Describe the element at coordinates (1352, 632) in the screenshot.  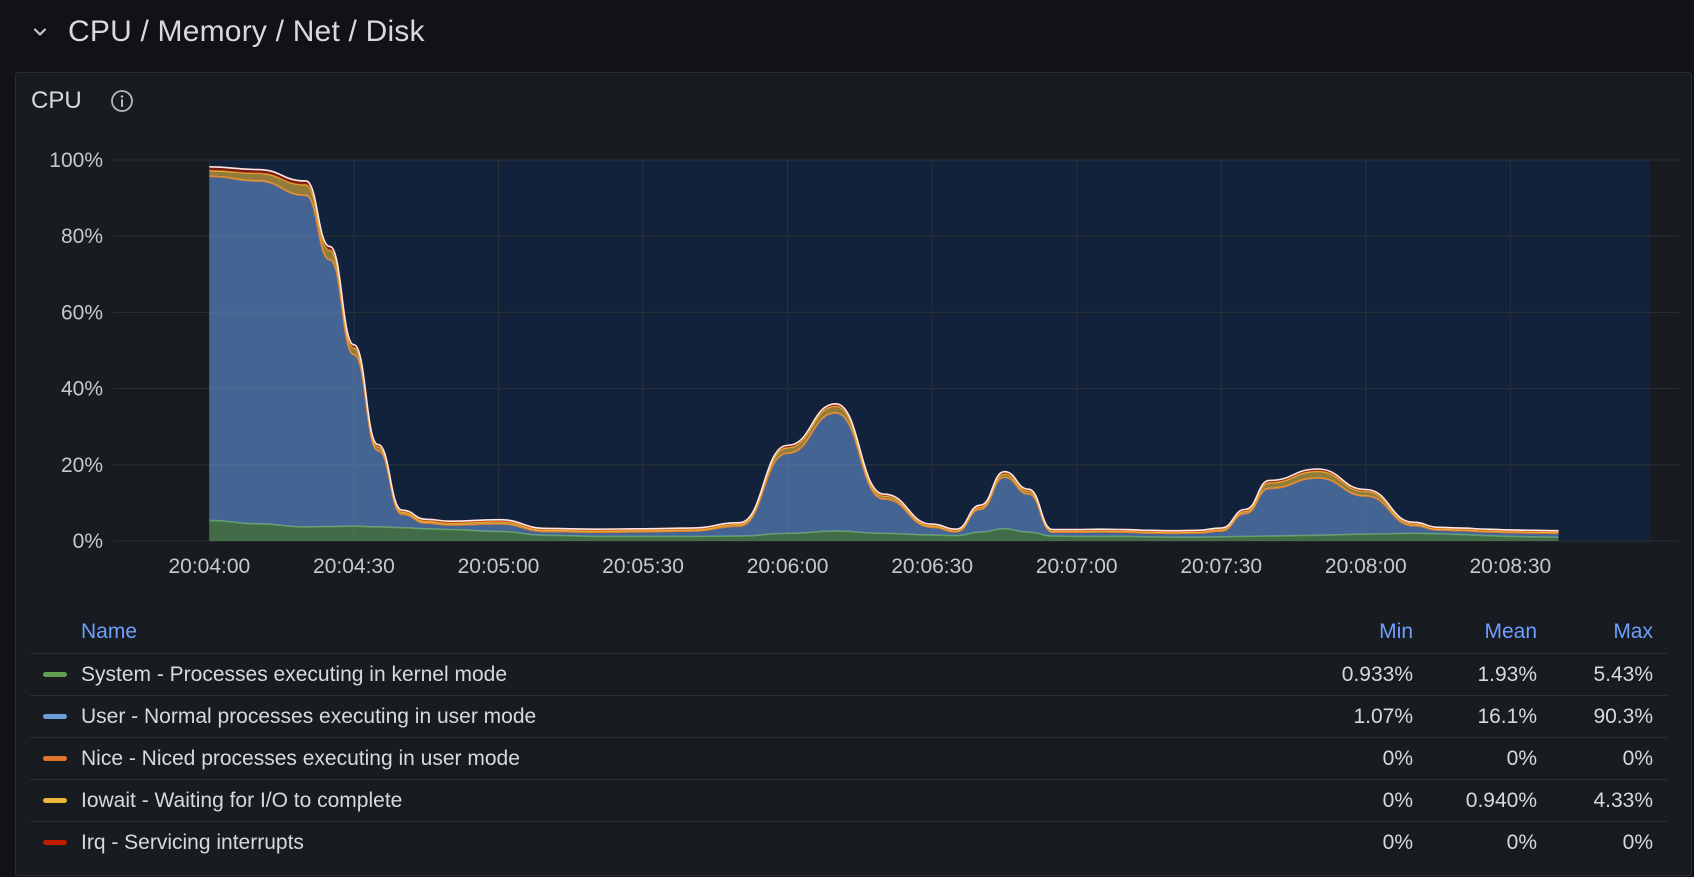
I see `legend-header-min: Min` at that location.